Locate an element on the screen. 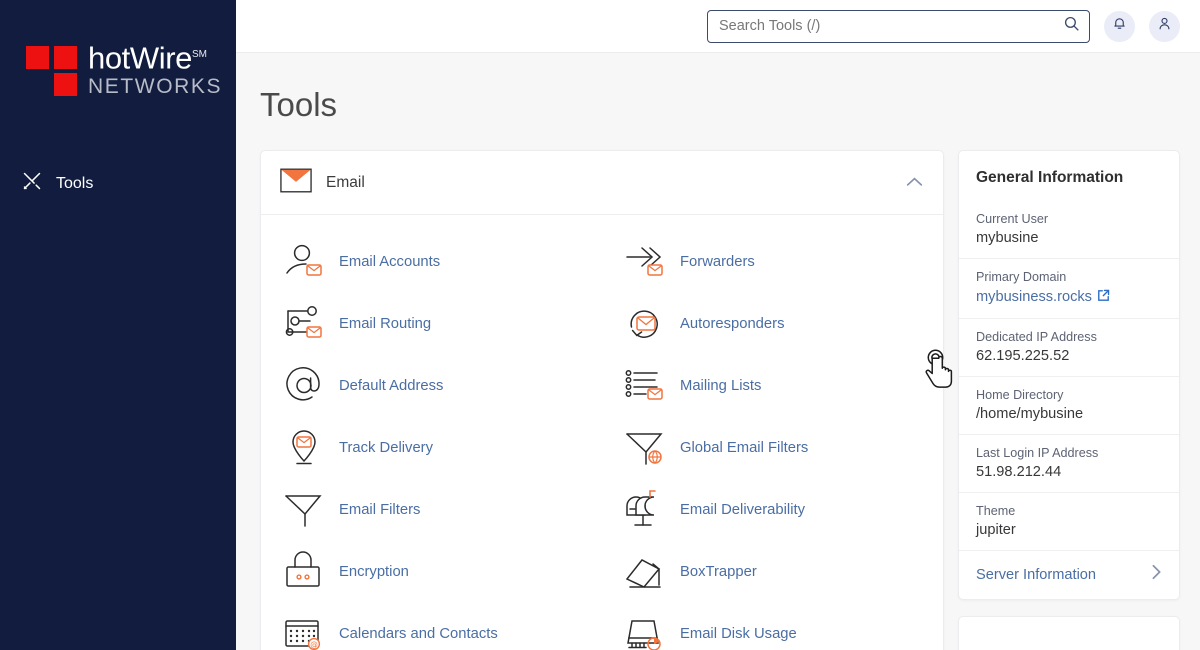 Image resolution: width=1200 pixels, height=650 pixels. info-row-home-directory: Home Directory /home/mybusine is located at coordinates (1069, 405).